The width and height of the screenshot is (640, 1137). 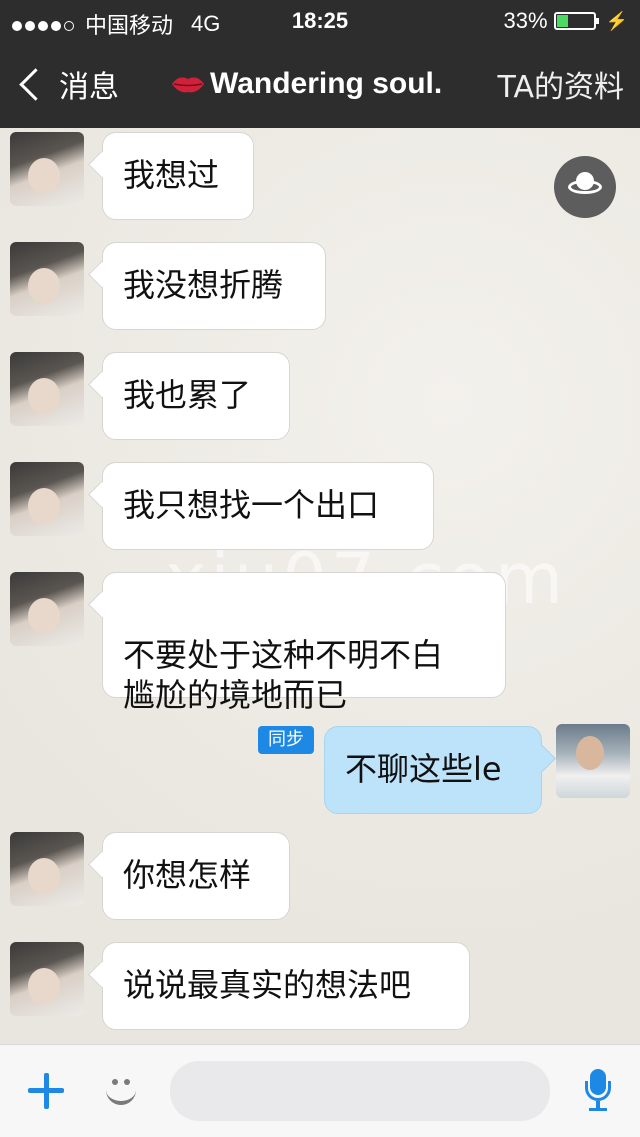 I want to click on lips-icon, so click(x=188, y=85).